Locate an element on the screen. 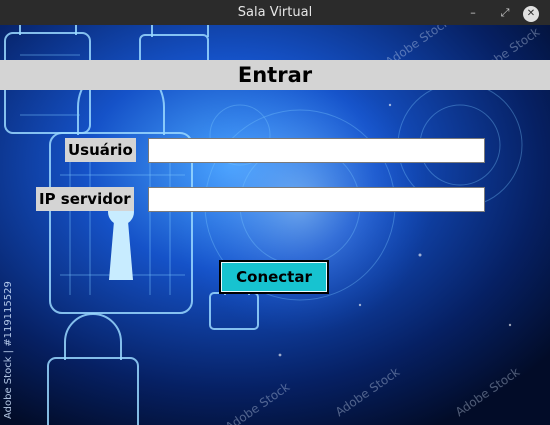 This screenshot has width=550, height=425. page-title: Entrar is located at coordinates (275, 75).